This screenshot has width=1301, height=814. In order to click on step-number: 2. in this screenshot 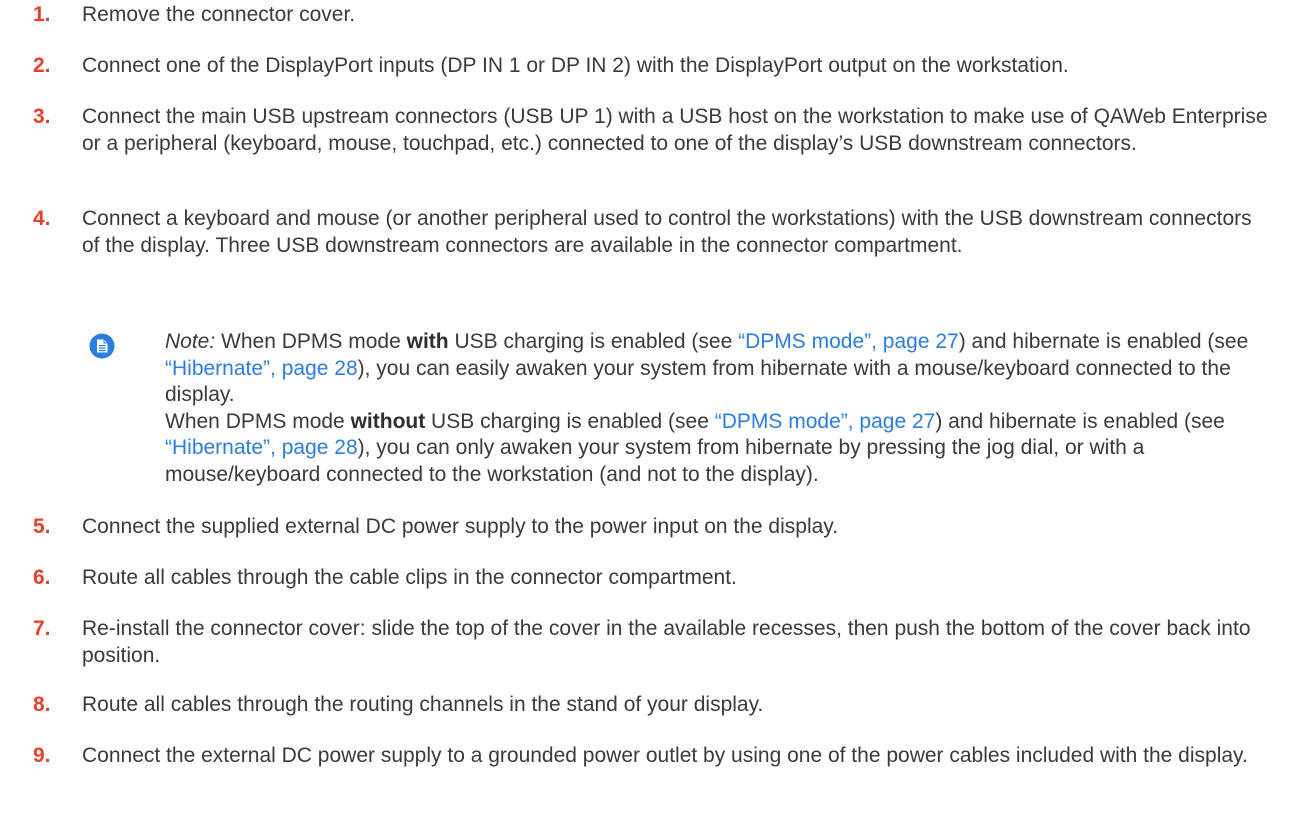, I will do `click(42, 65)`.